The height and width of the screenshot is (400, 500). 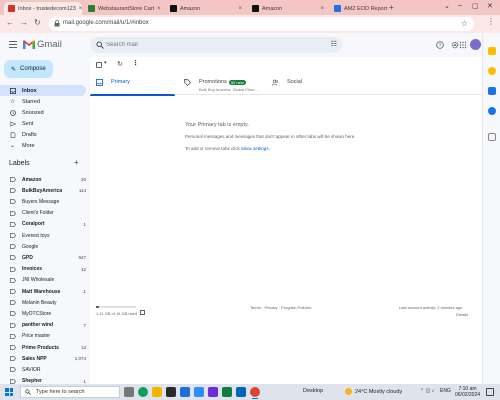 What do you see at coordinates (30, 246) in the screenshot?
I see `label-name: Google` at bounding box center [30, 246].